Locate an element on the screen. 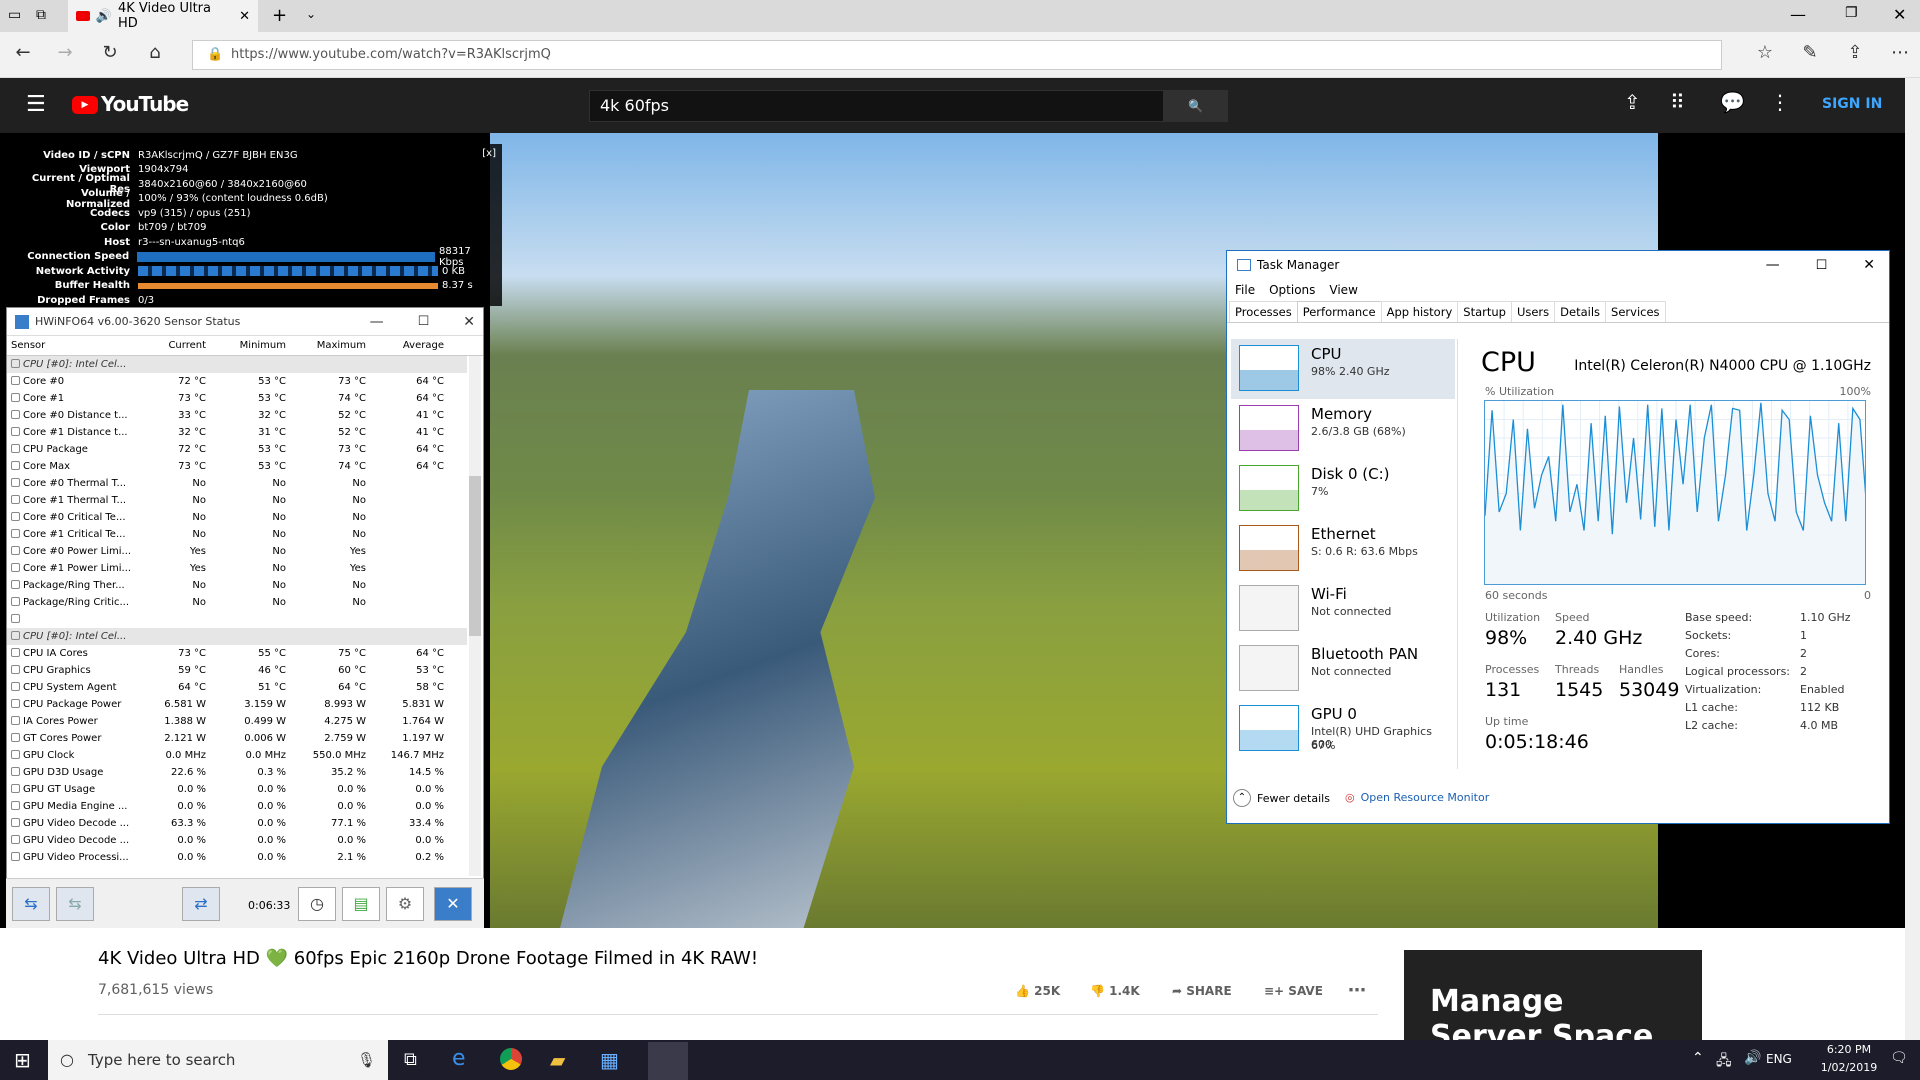 The image size is (1920, 1080). browser-tab: 🔊 4K Video Ultra HD ✕ is located at coordinates (163, 16).